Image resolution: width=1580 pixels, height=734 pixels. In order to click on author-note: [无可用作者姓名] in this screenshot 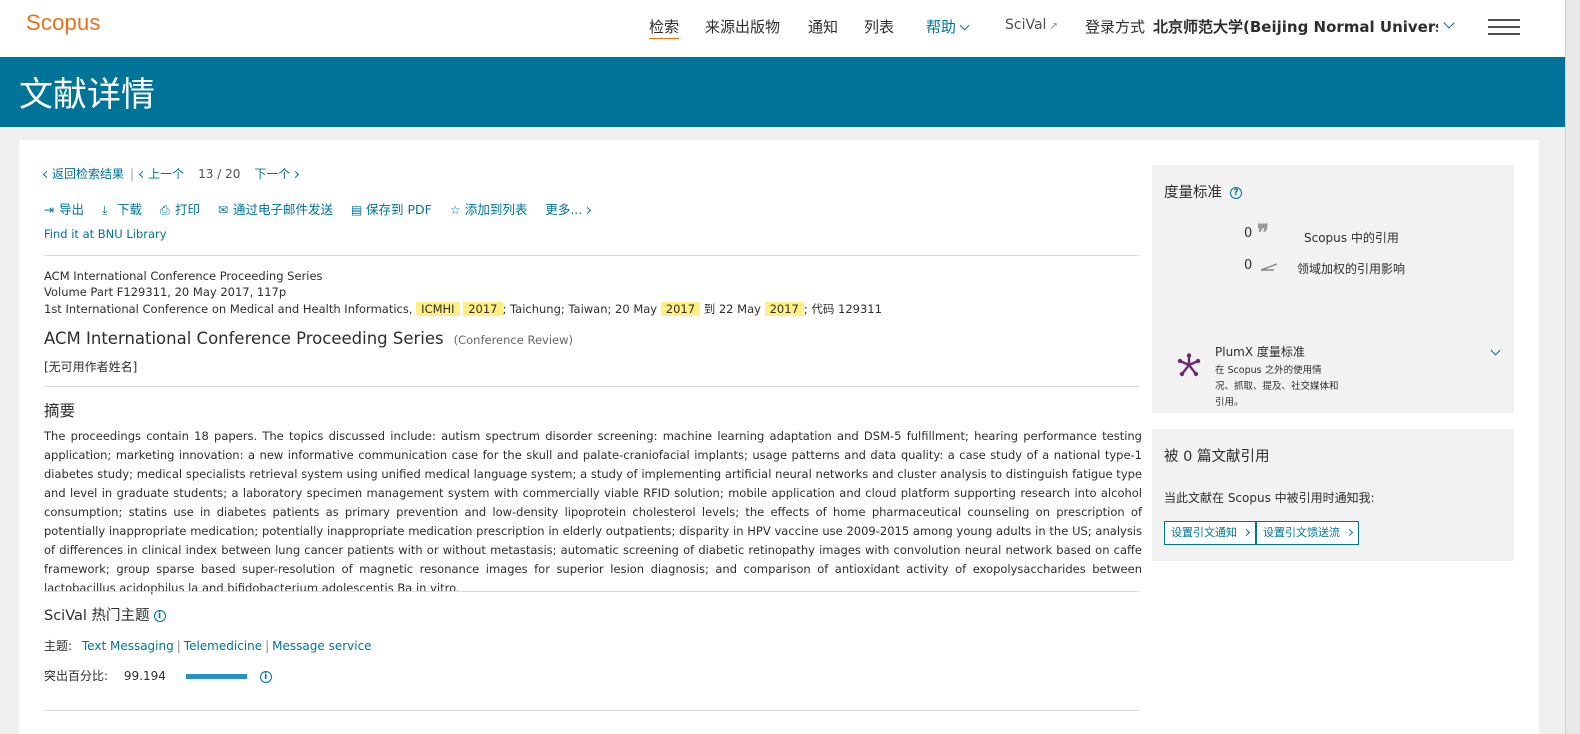, I will do `click(91, 367)`.